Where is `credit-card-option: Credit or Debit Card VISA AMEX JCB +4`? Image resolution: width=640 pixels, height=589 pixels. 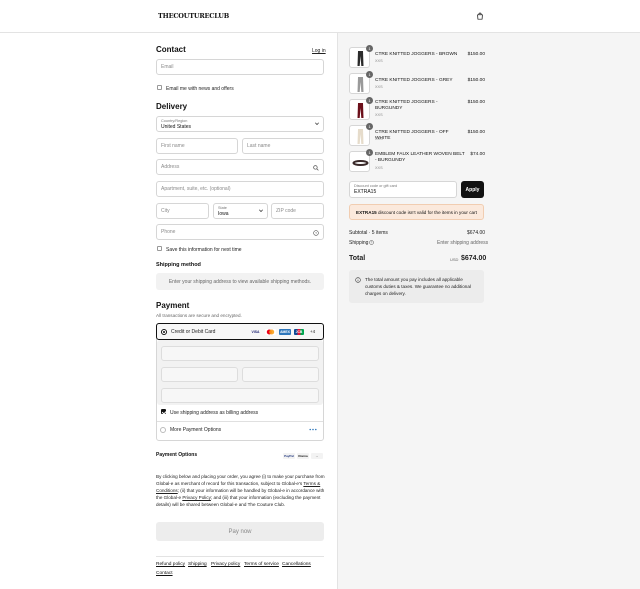
credit-card-option: Credit or Debit Card VISA AMEX JCB +4 is located at coordinates (240, 331).